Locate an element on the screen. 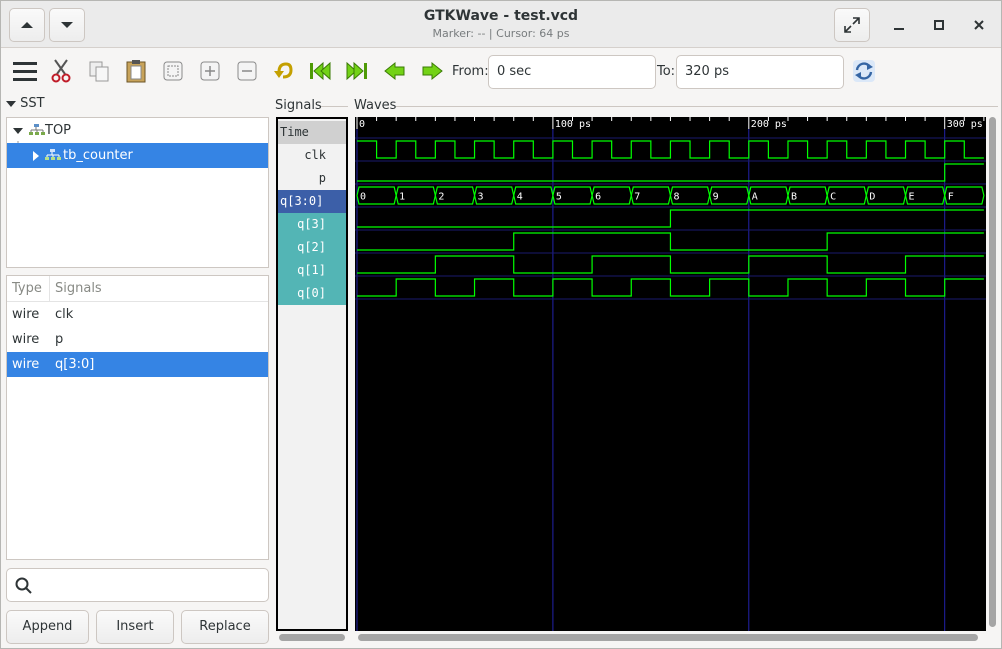  zoom-out-button is located at coordinates (247, 71).